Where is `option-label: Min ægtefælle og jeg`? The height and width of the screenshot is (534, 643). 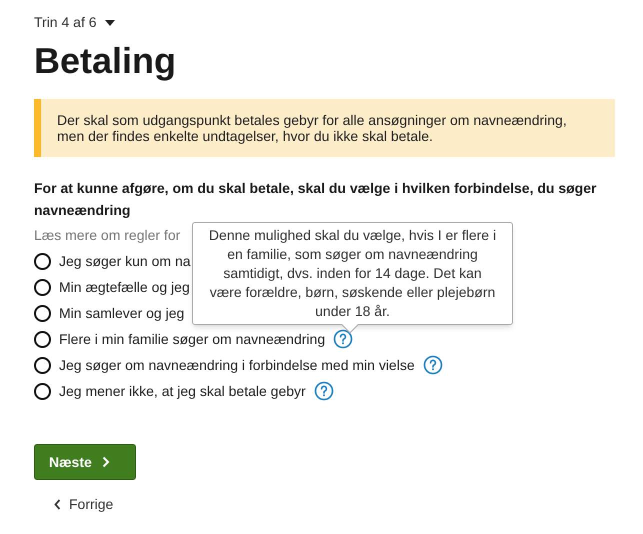
option-label: Min ægtefælle og jeg is located at coordinates (124, 287).